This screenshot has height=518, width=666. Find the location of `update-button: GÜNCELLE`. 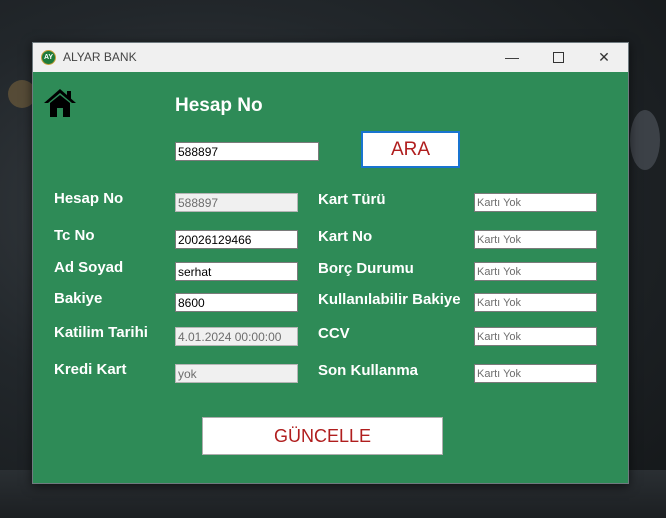

update-button: GÜNCELLE is located at coordinates (322, 436).